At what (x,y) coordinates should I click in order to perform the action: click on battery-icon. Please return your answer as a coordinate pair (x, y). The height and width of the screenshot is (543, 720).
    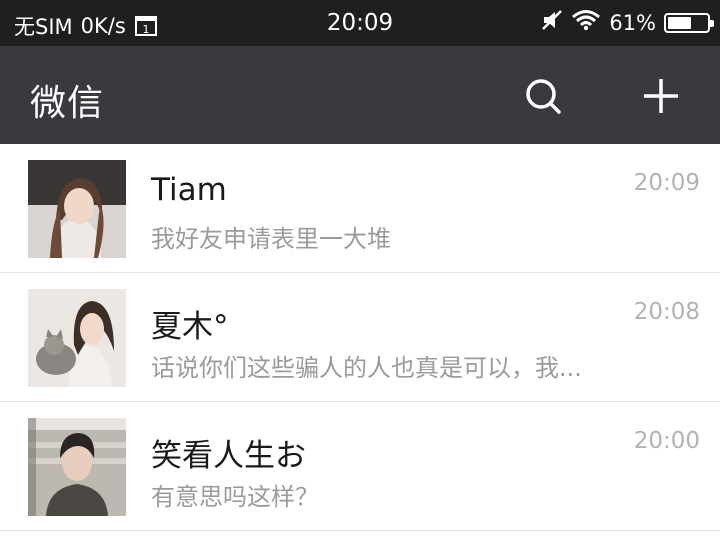
    Looking at the image, I should click on (689, 22).